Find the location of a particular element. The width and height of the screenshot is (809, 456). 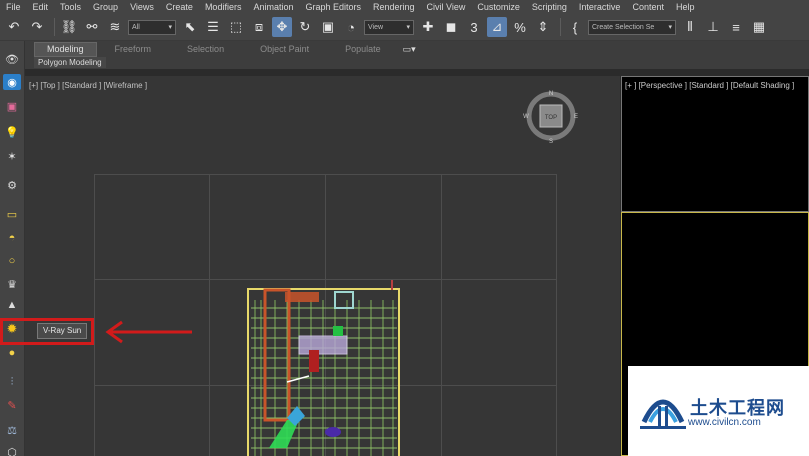

percent-label: % is located at coordinates (520, 27).